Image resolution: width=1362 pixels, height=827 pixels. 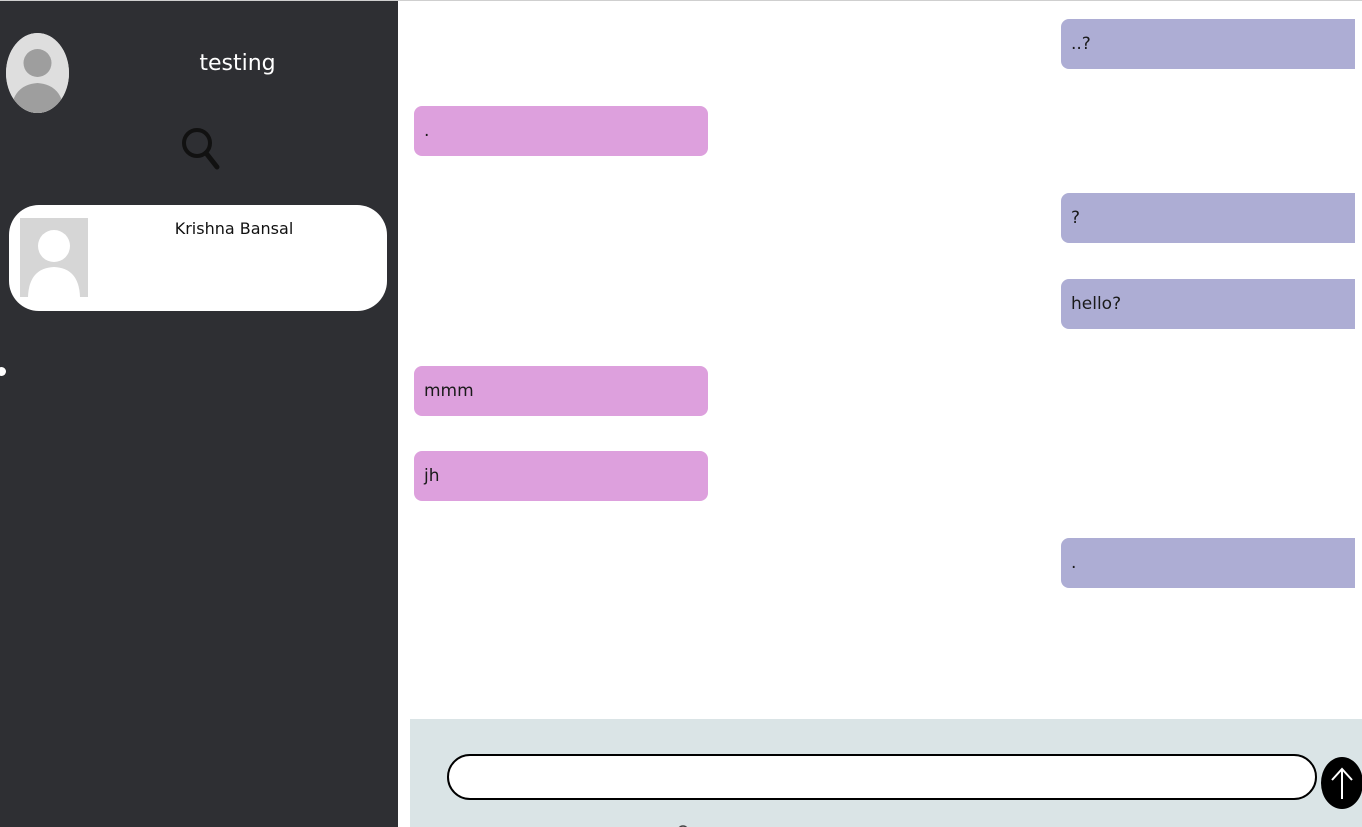 What do you see at coordinates (882, 777) in the screenshot?
I see `message-input` at bounding box center [882, 777].